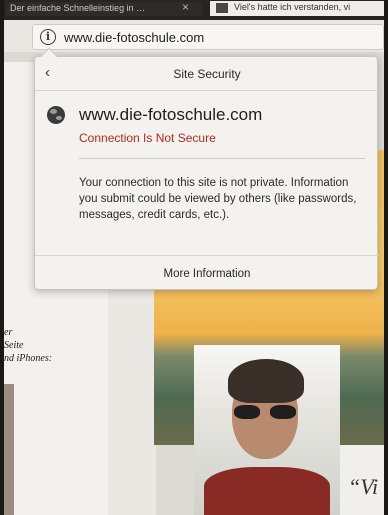 This screenshot has width=388, height=515. I want to click on portrait-image, so click(267, 430).